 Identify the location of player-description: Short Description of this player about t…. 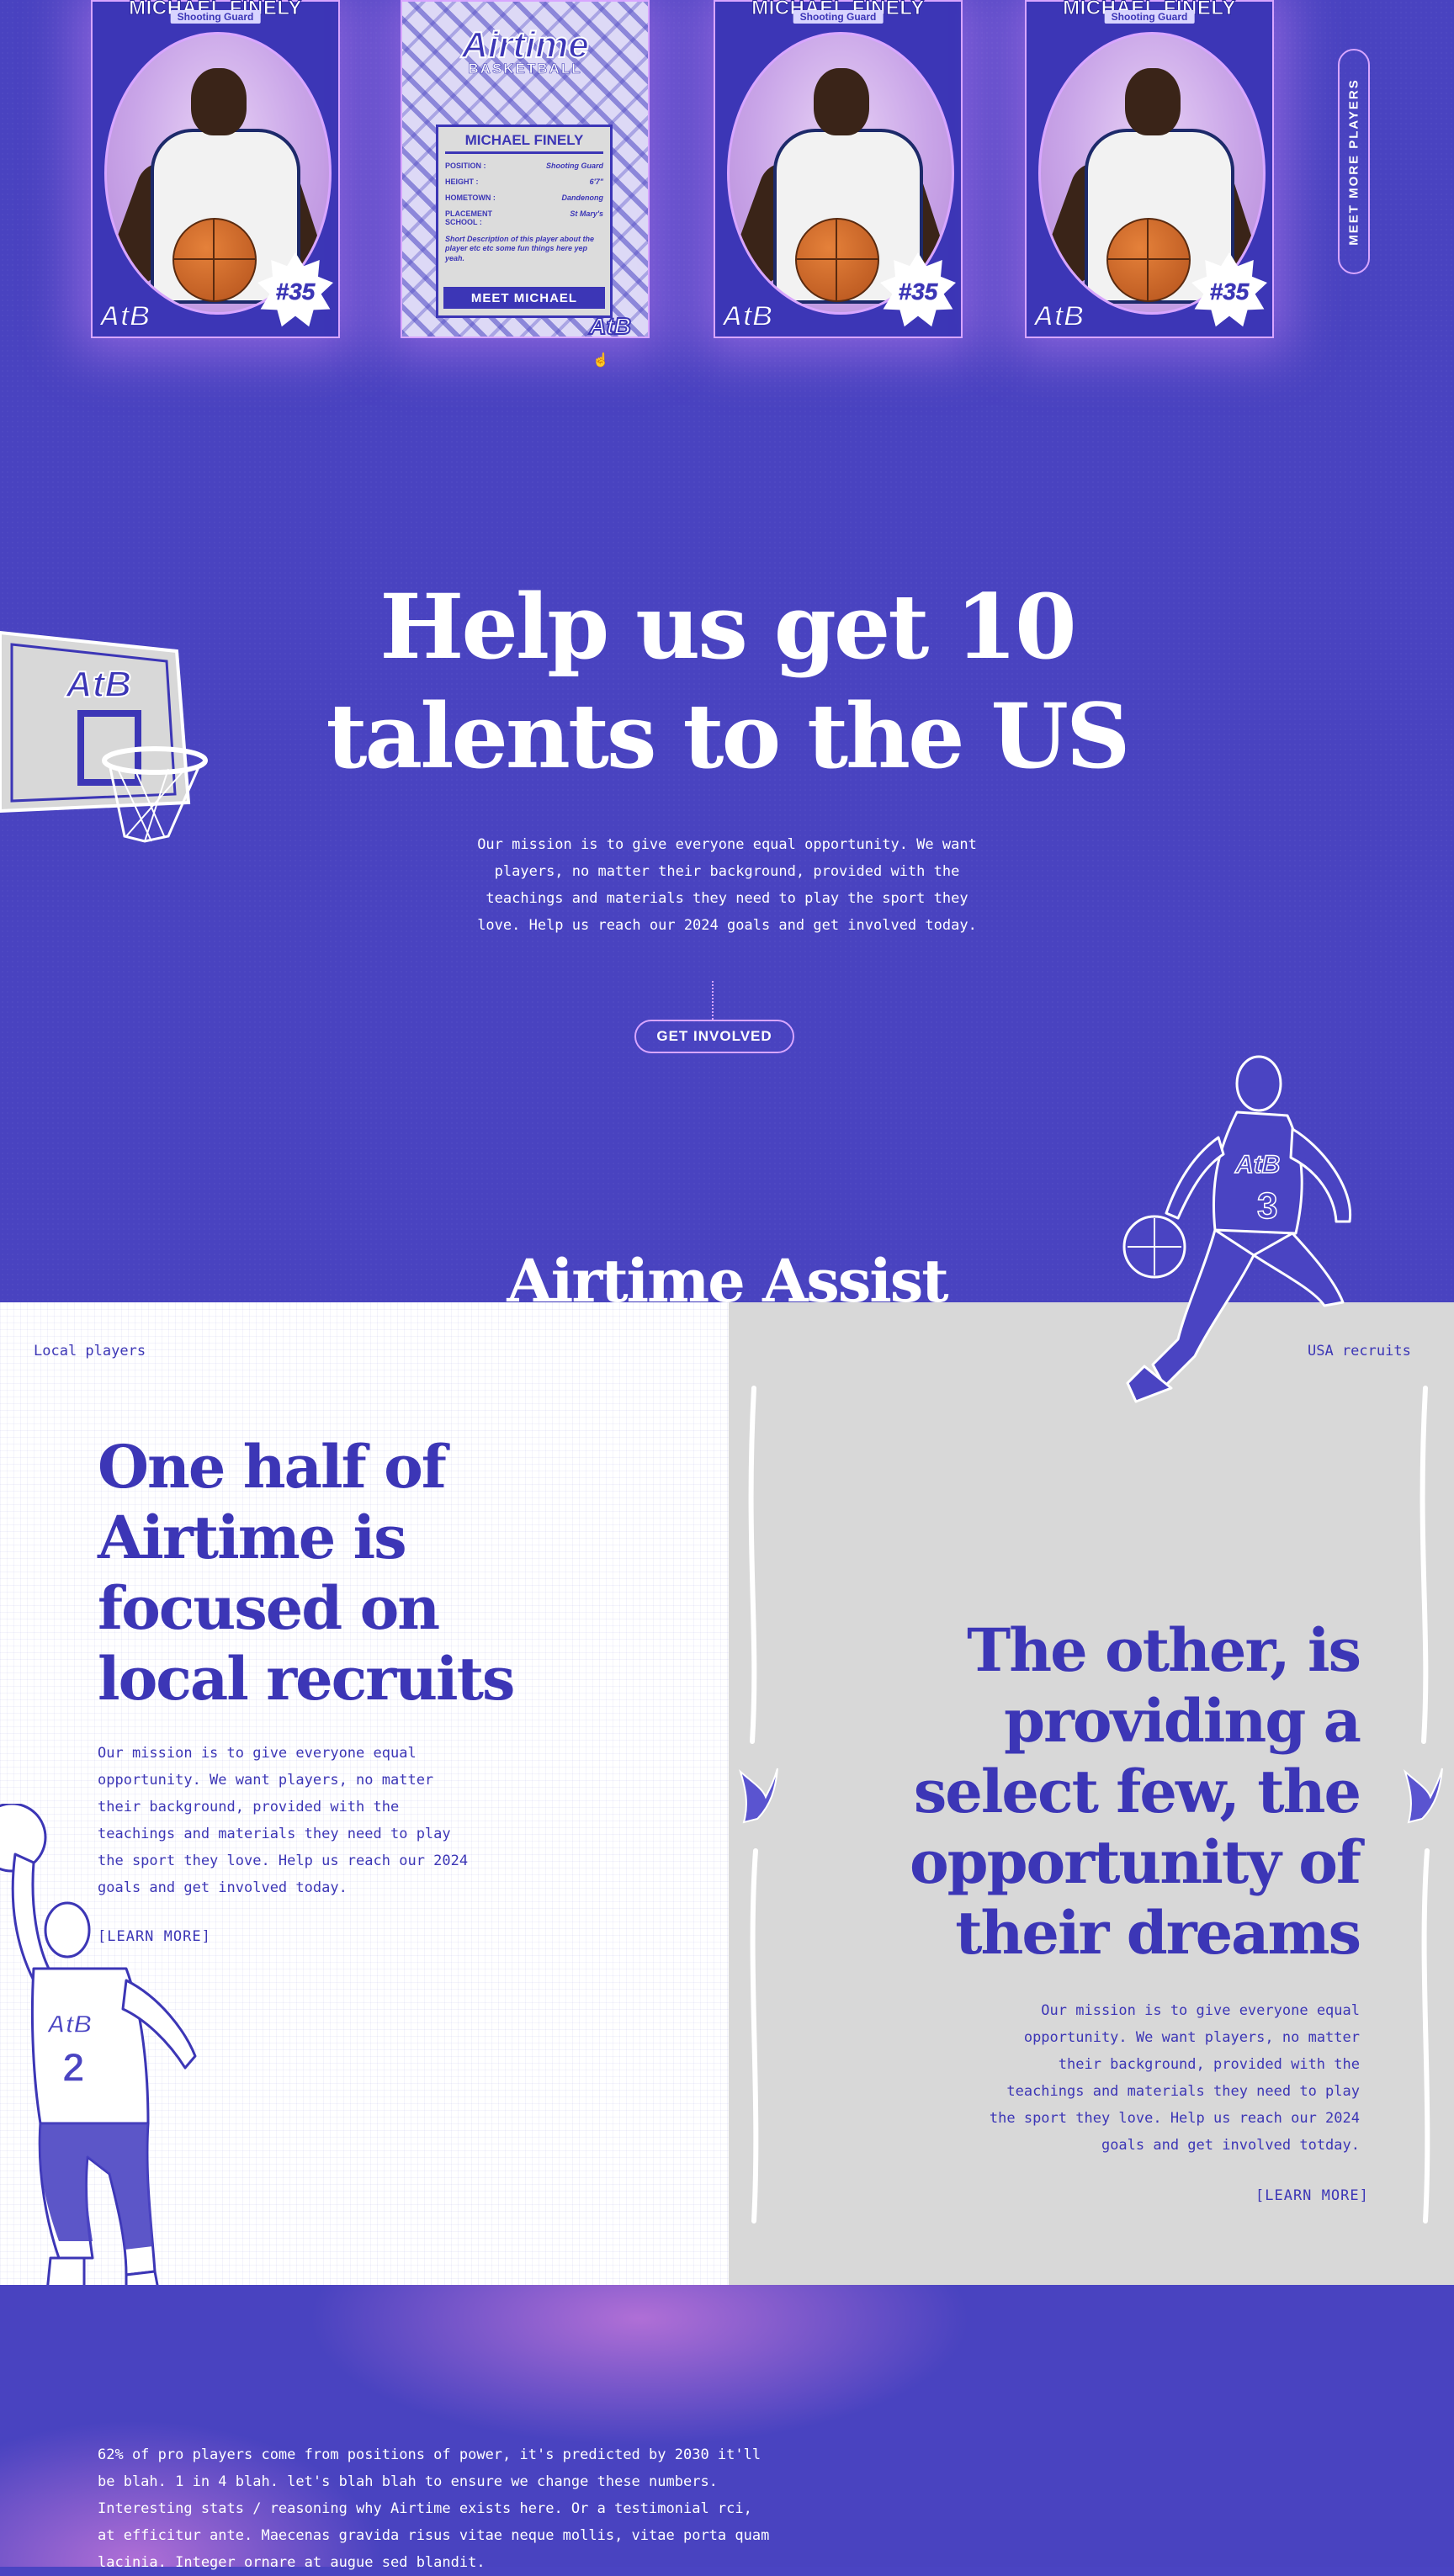
(520, 248).